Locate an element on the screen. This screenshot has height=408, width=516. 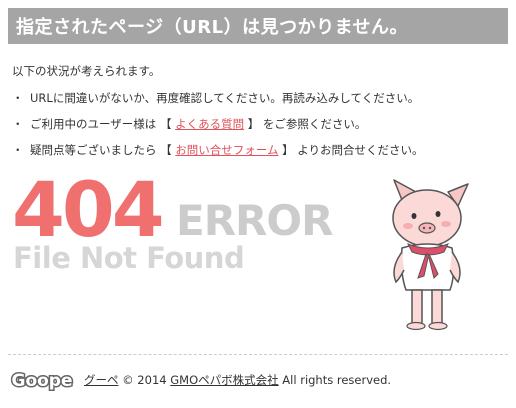
error-word: ERROR is located at coordinates (254, 220).